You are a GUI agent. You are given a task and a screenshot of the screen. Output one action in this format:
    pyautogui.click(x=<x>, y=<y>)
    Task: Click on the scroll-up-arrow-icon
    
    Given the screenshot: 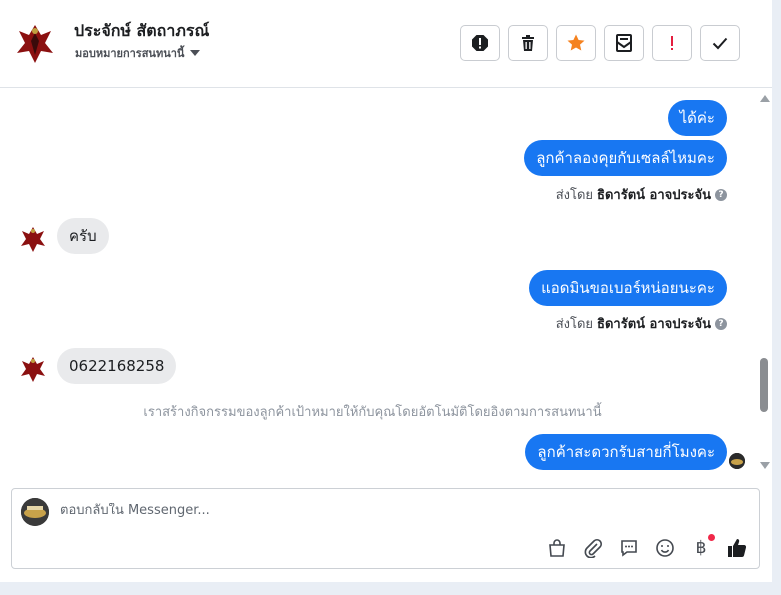 What is the action you would take?
    pyautogui.click(x=765, y=98)
    